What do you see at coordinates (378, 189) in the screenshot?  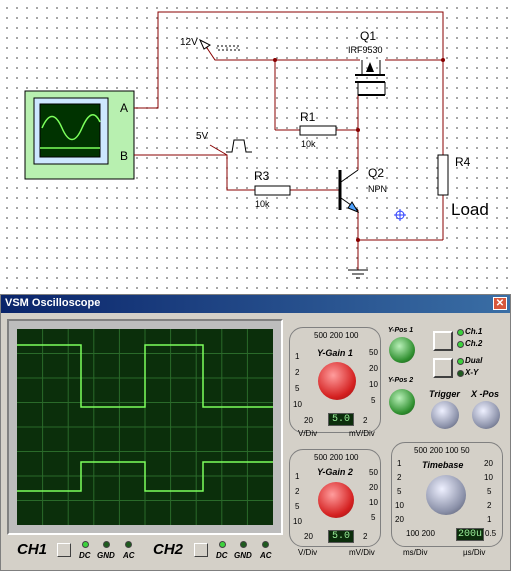 I see `q2-type: NPN` at bounding box center [378, 189].